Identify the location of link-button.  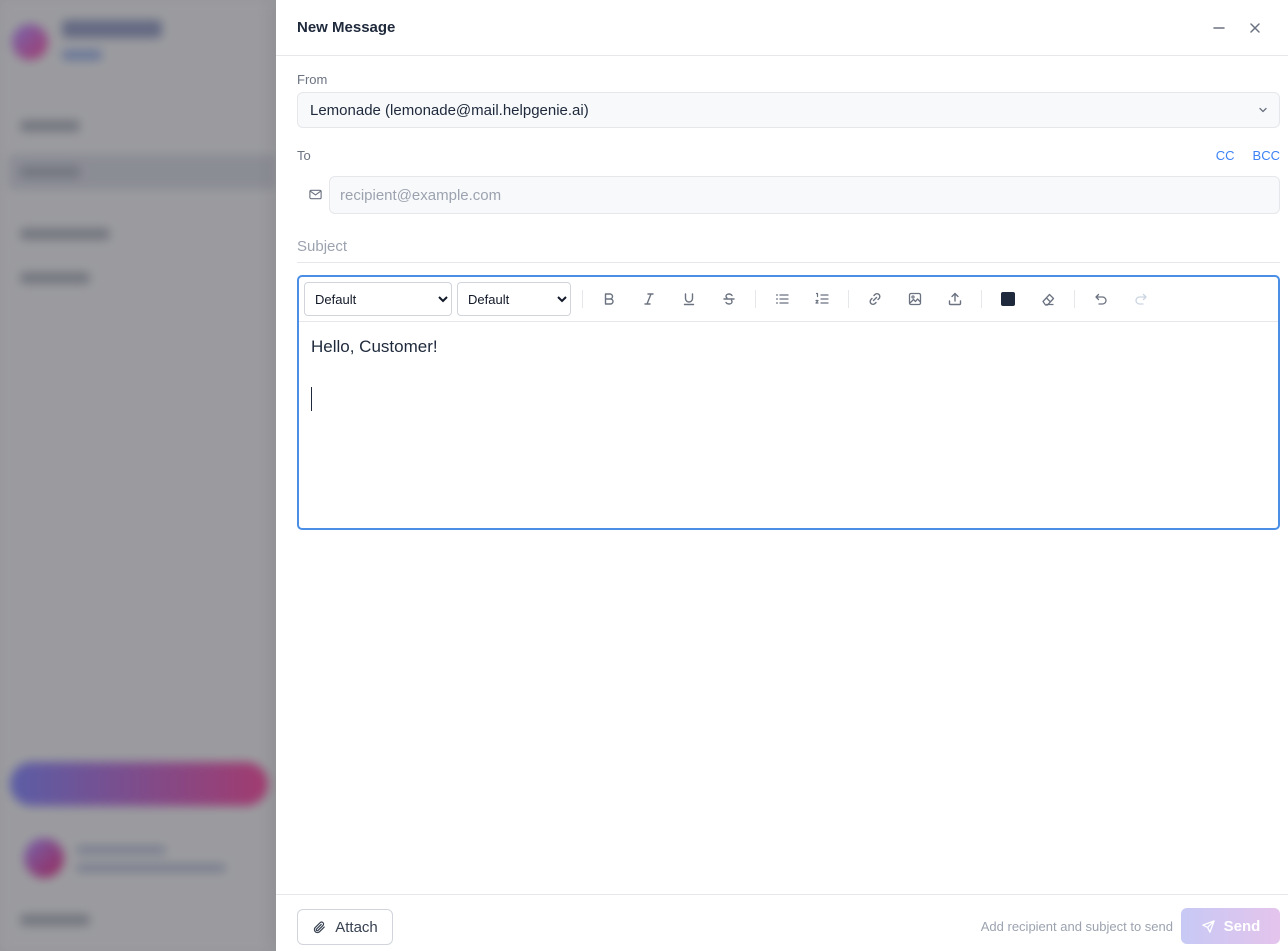
(875, 299).